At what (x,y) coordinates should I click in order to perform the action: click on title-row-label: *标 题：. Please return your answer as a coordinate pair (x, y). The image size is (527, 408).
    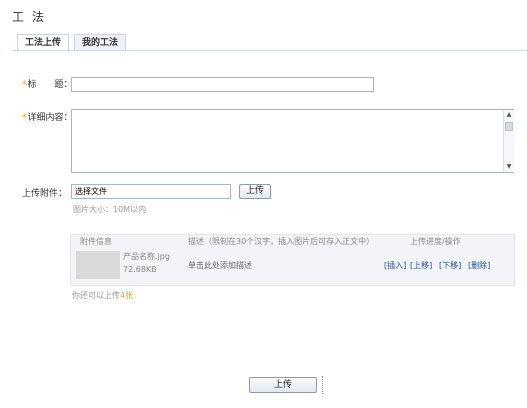
    Looking at the image, I should click on (47, 83).